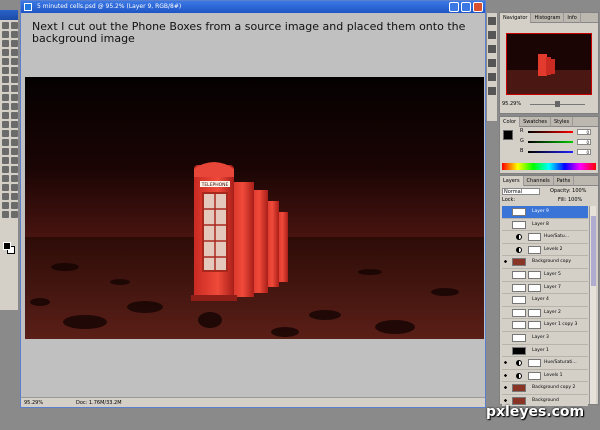  Describe the element at coordinates (545, 212) in the screenshot. I see `layer-row: Layer 9` at that location.